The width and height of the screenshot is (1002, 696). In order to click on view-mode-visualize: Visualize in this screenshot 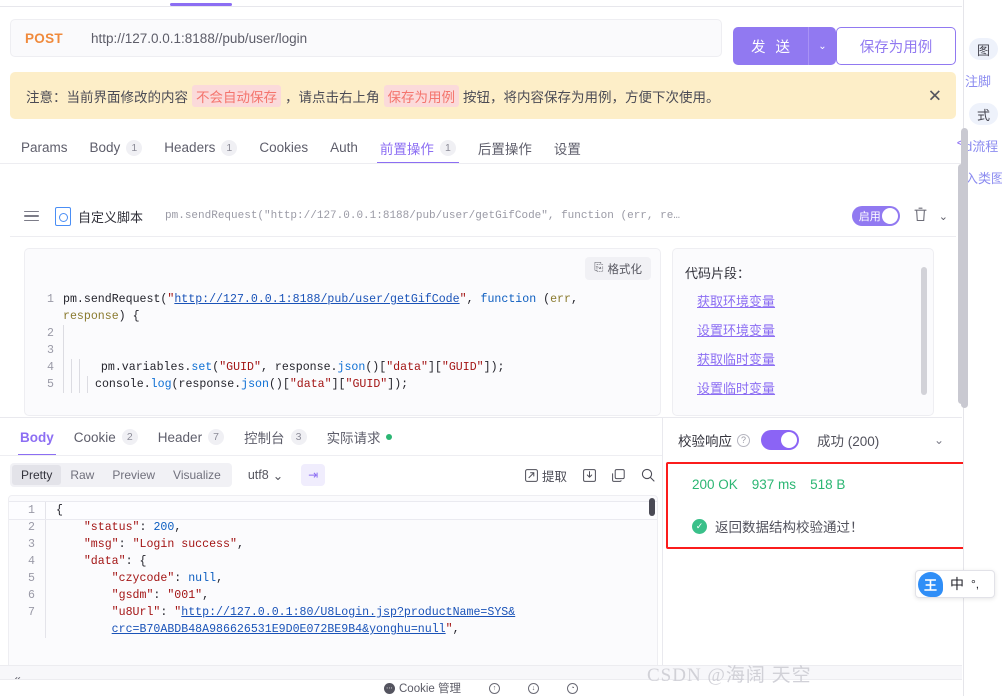, I will do `click(197, 475)`.